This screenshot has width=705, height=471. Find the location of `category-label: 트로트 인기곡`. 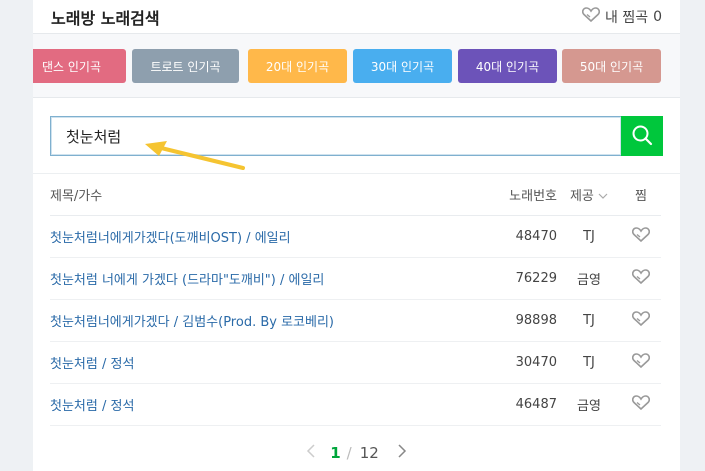

category-label: 트로트 인기곡 is located at coordinates (185, 66).